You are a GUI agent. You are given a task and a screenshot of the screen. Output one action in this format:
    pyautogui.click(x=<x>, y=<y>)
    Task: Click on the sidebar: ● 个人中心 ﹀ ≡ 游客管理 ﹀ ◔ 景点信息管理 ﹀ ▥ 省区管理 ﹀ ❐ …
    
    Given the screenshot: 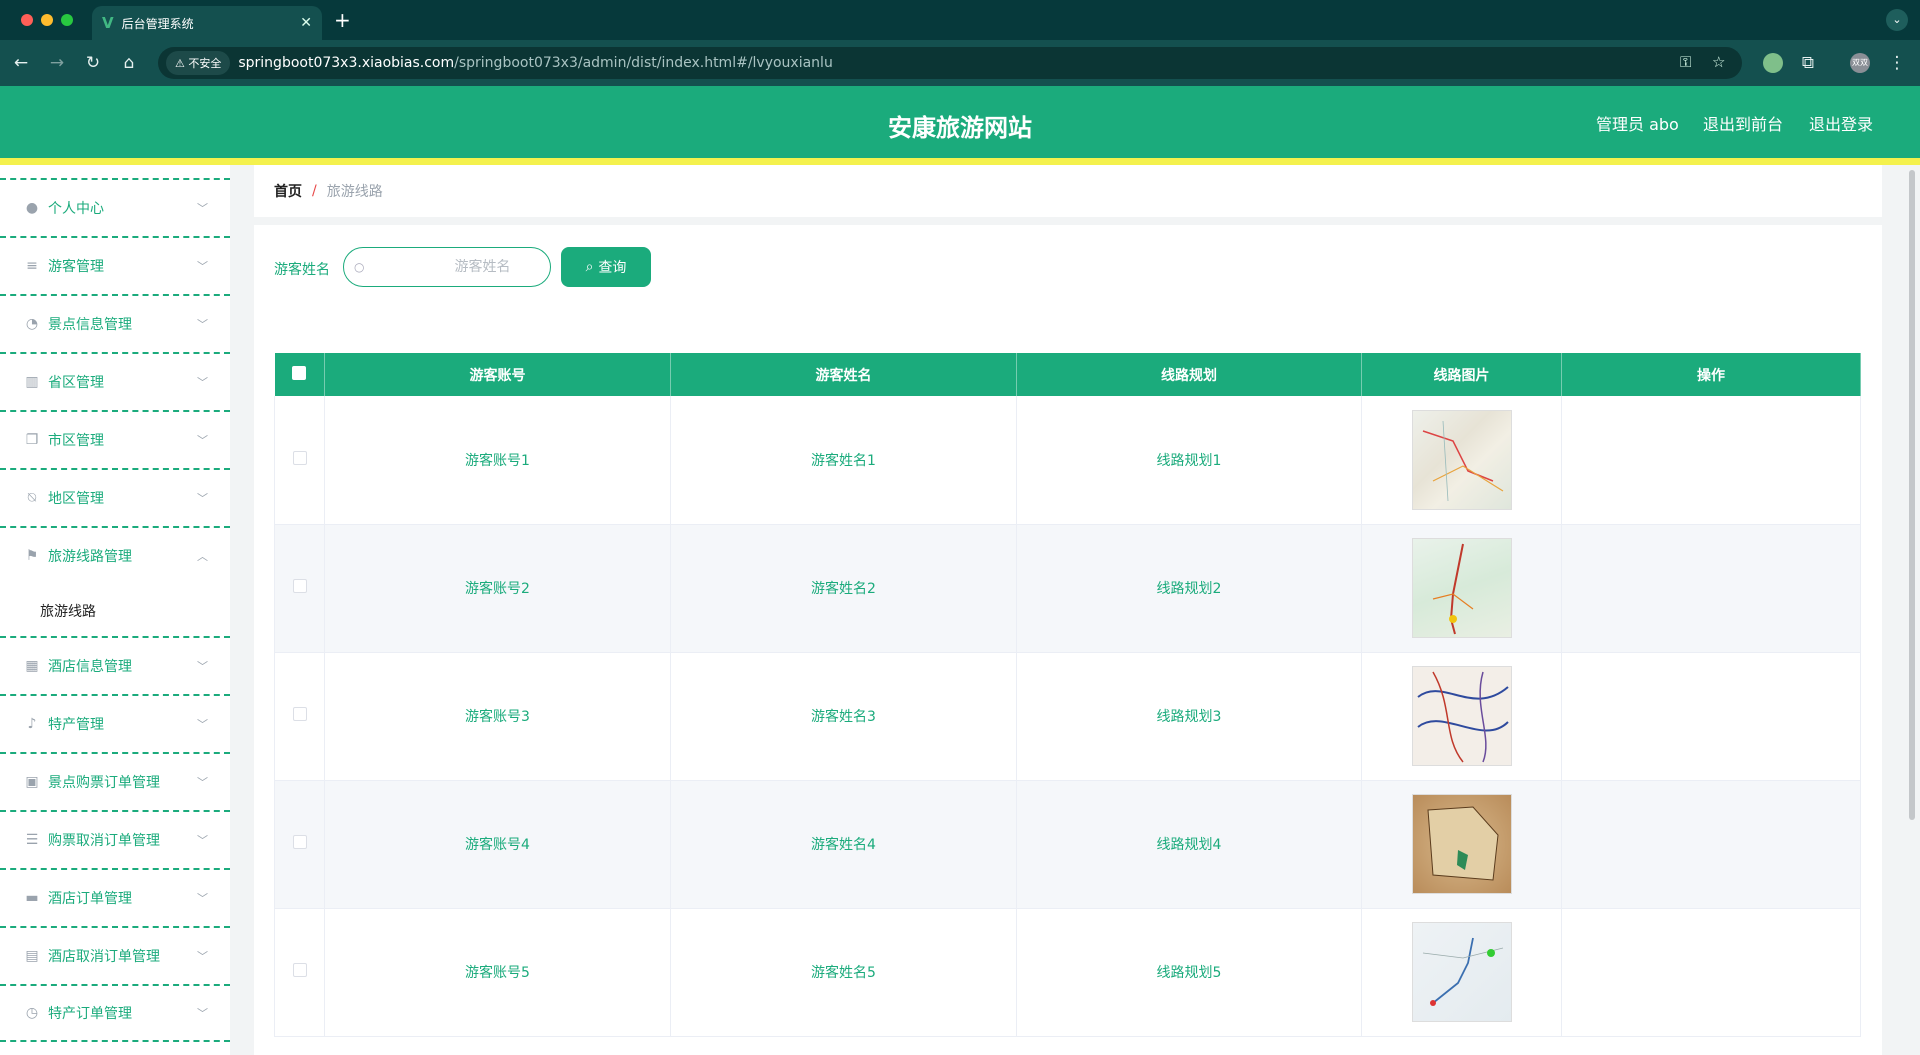 What is the action you would take?
    pyautogui.click(x=115, y=610)
    